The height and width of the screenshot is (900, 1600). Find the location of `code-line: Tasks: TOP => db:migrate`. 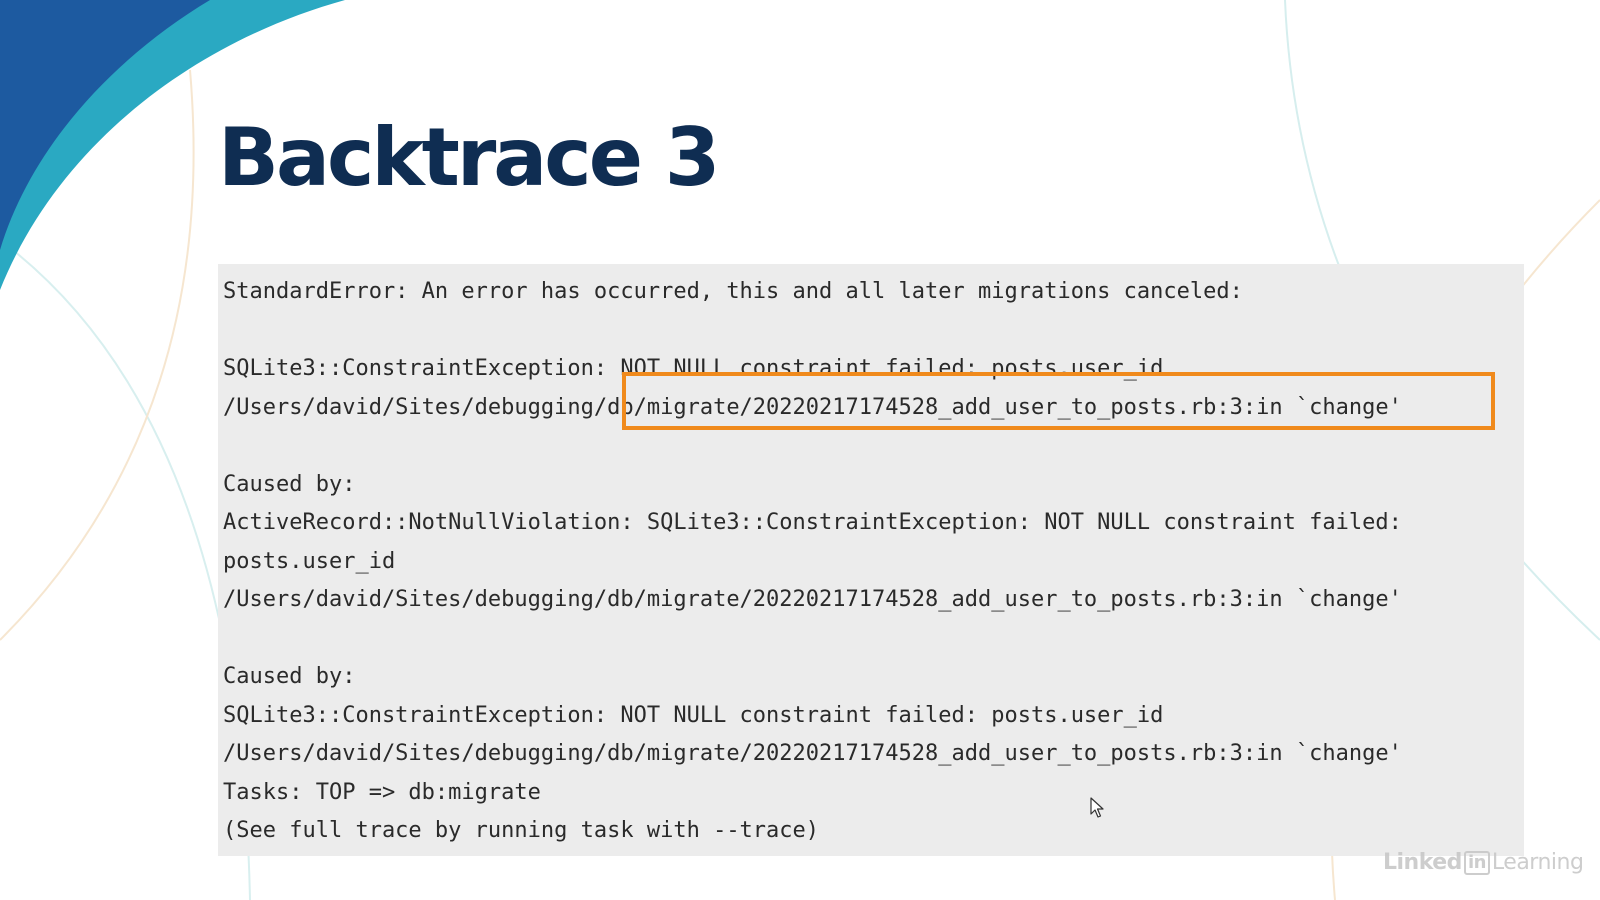

code-line: Tasks: TOP => db:migrate is located at coordinates (382, 792).